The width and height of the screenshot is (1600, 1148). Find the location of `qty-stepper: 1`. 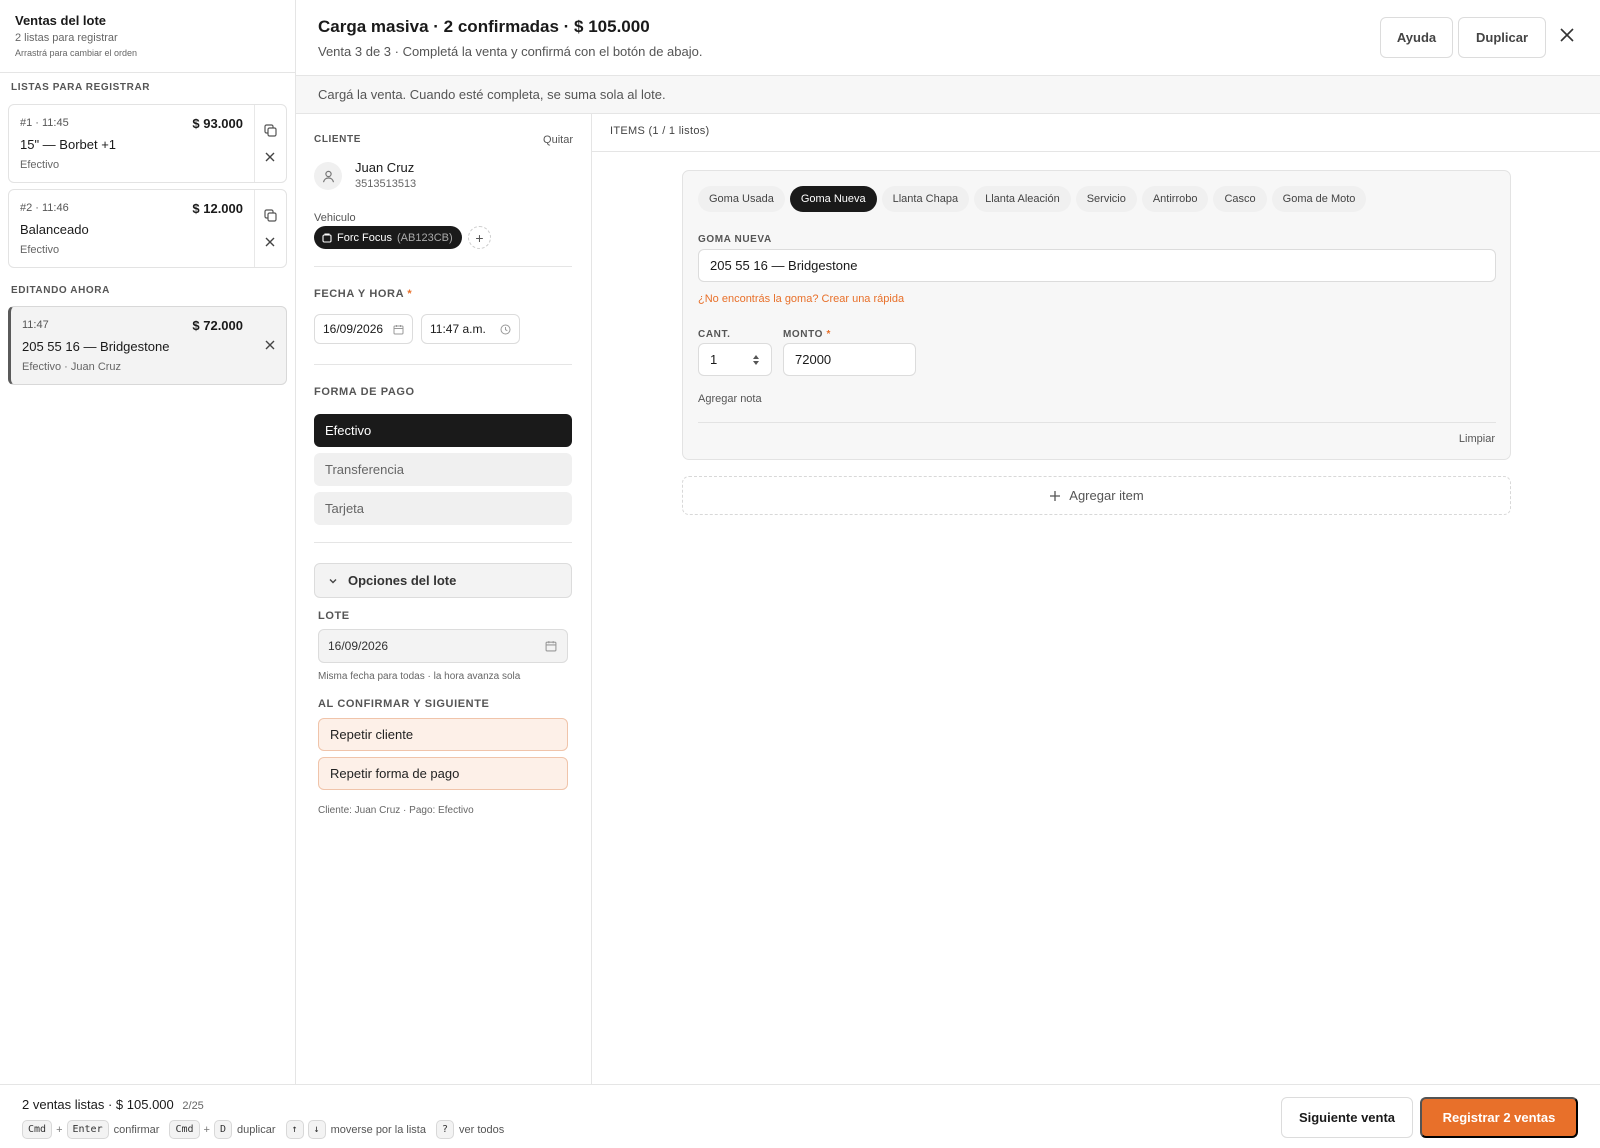

qty-stepper: 1 is located at coordinates (735, 359).